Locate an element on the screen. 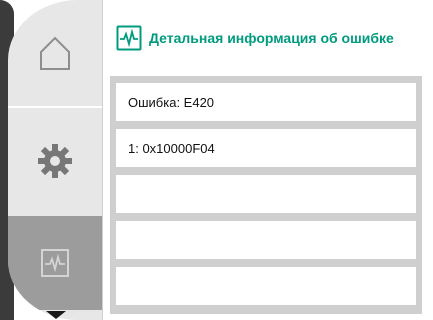  nav-item-diagnostics is located at coordinates (55, 263).